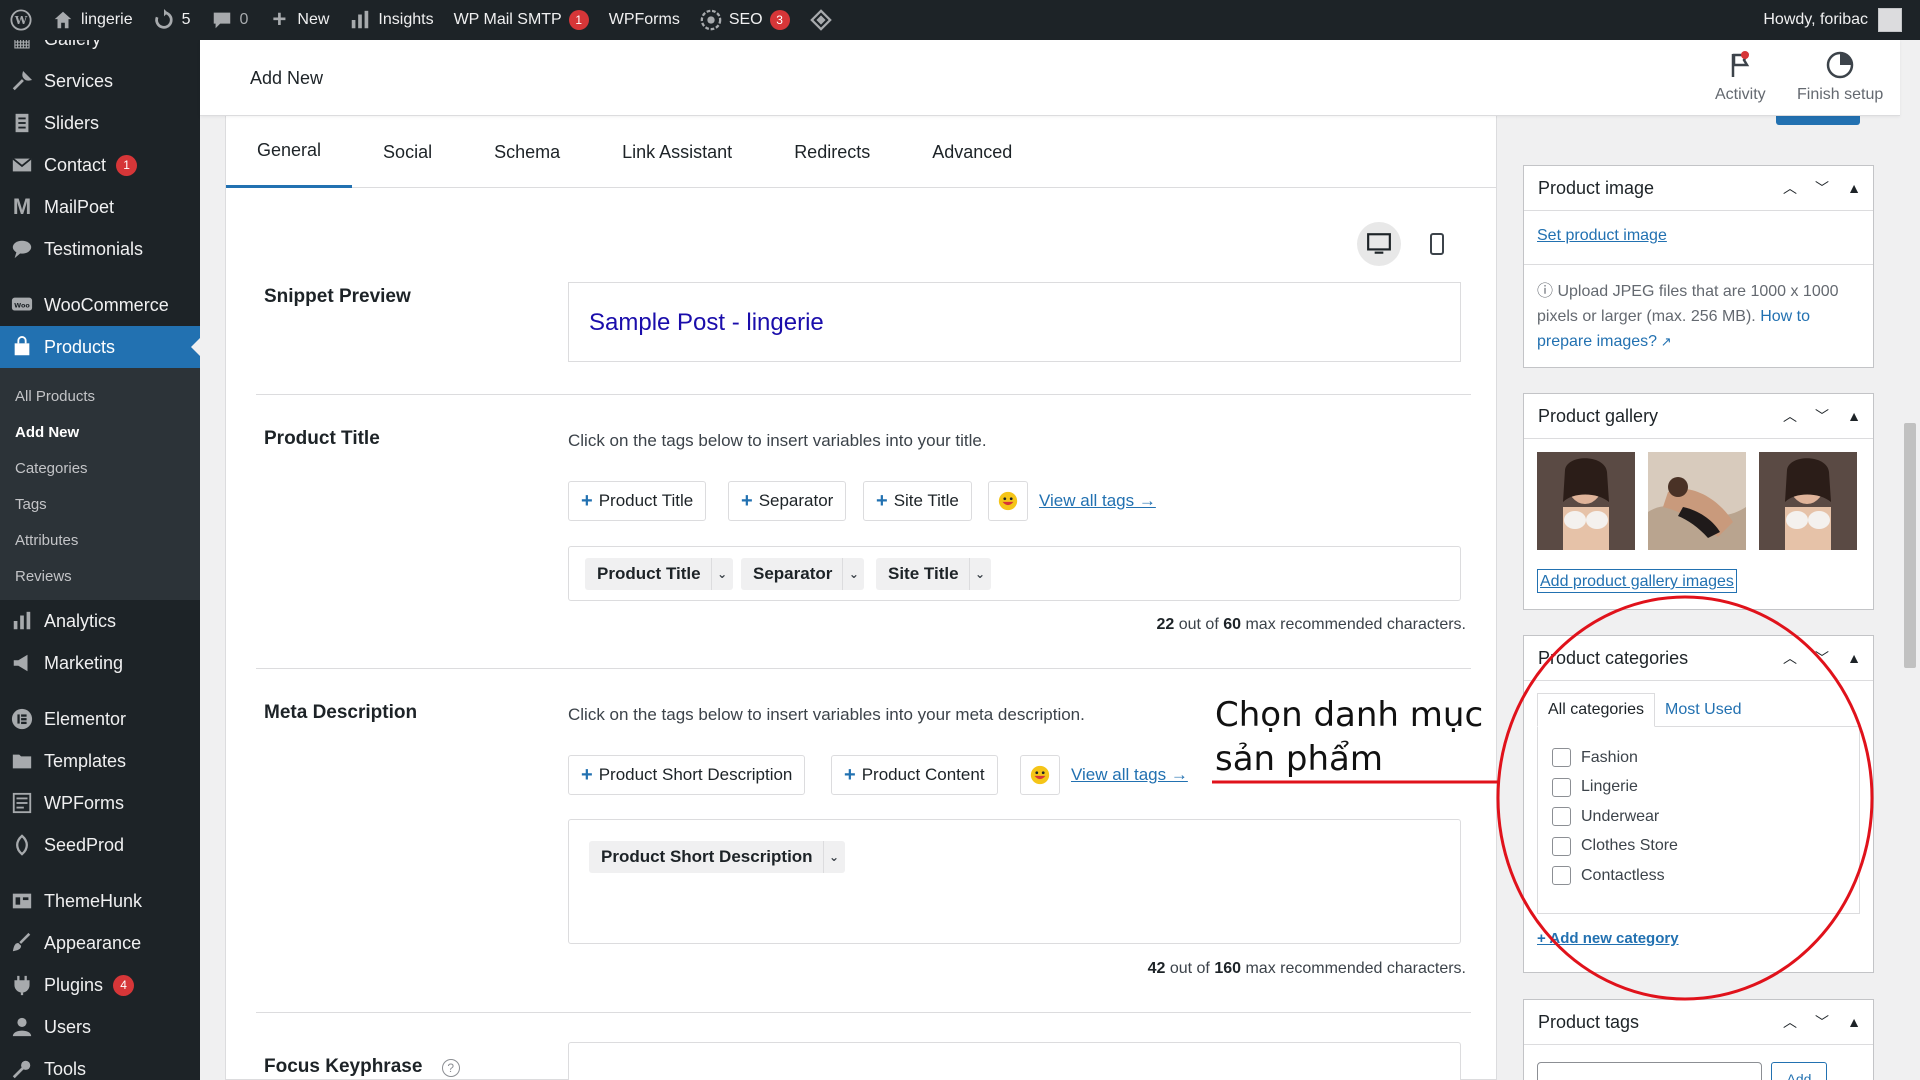 The width and height of the screenshot is (1920, 1080). I want to click on wp-mail-smtp-menu: WP Mail SMTP 1, so click(521, 20).